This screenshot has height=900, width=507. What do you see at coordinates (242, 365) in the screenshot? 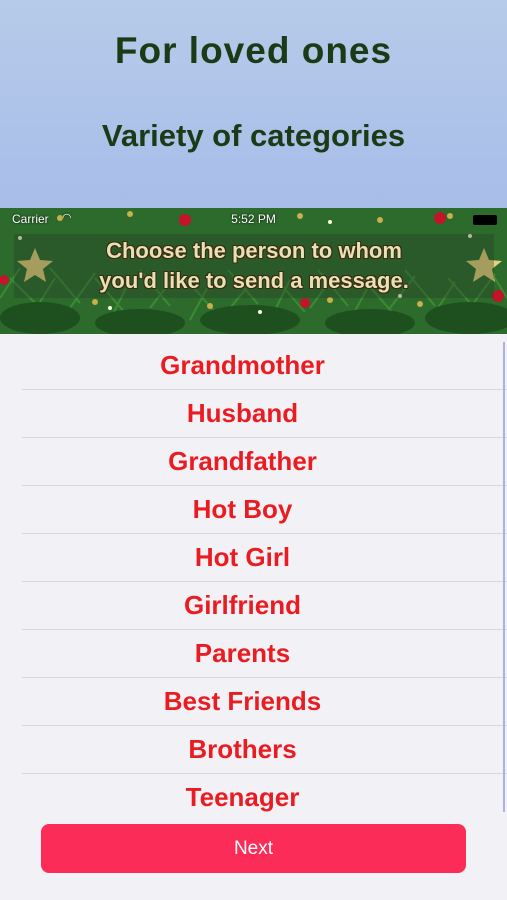
I see `list-item-label: Grandmother` at bounding box center [242, 365].